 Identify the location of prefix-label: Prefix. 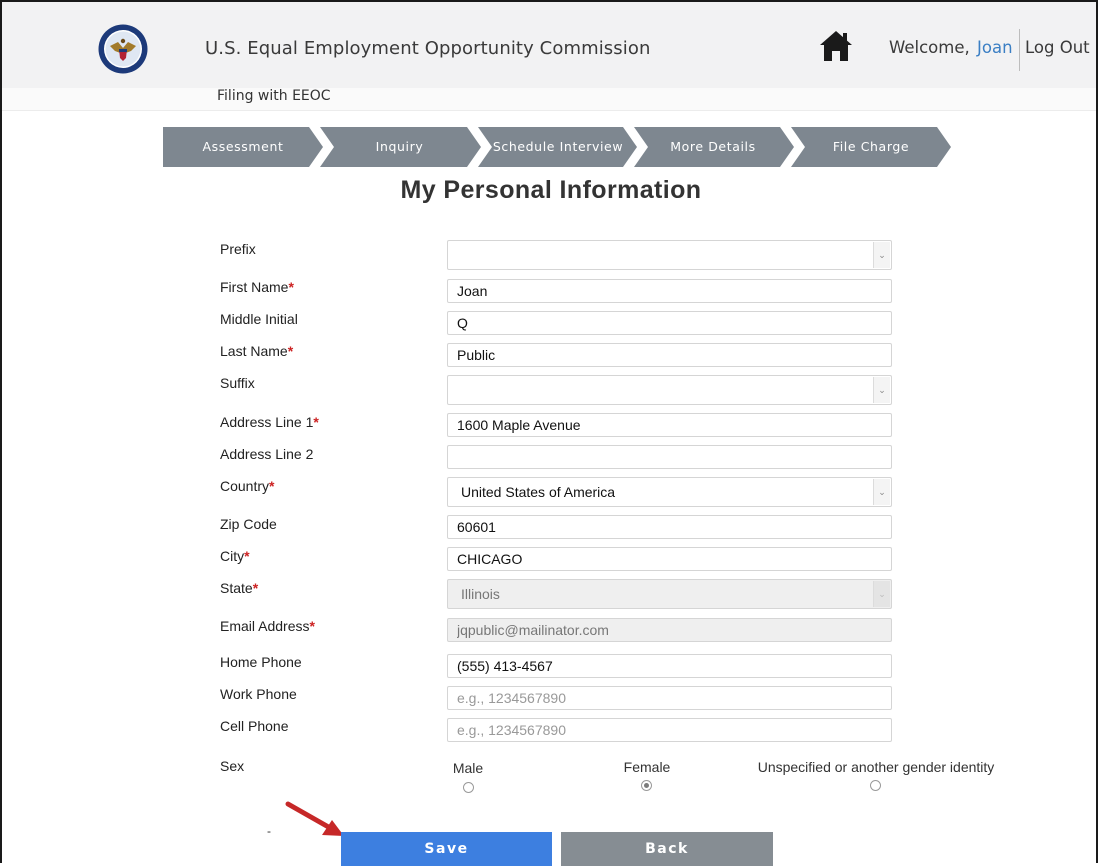
(238, 249).